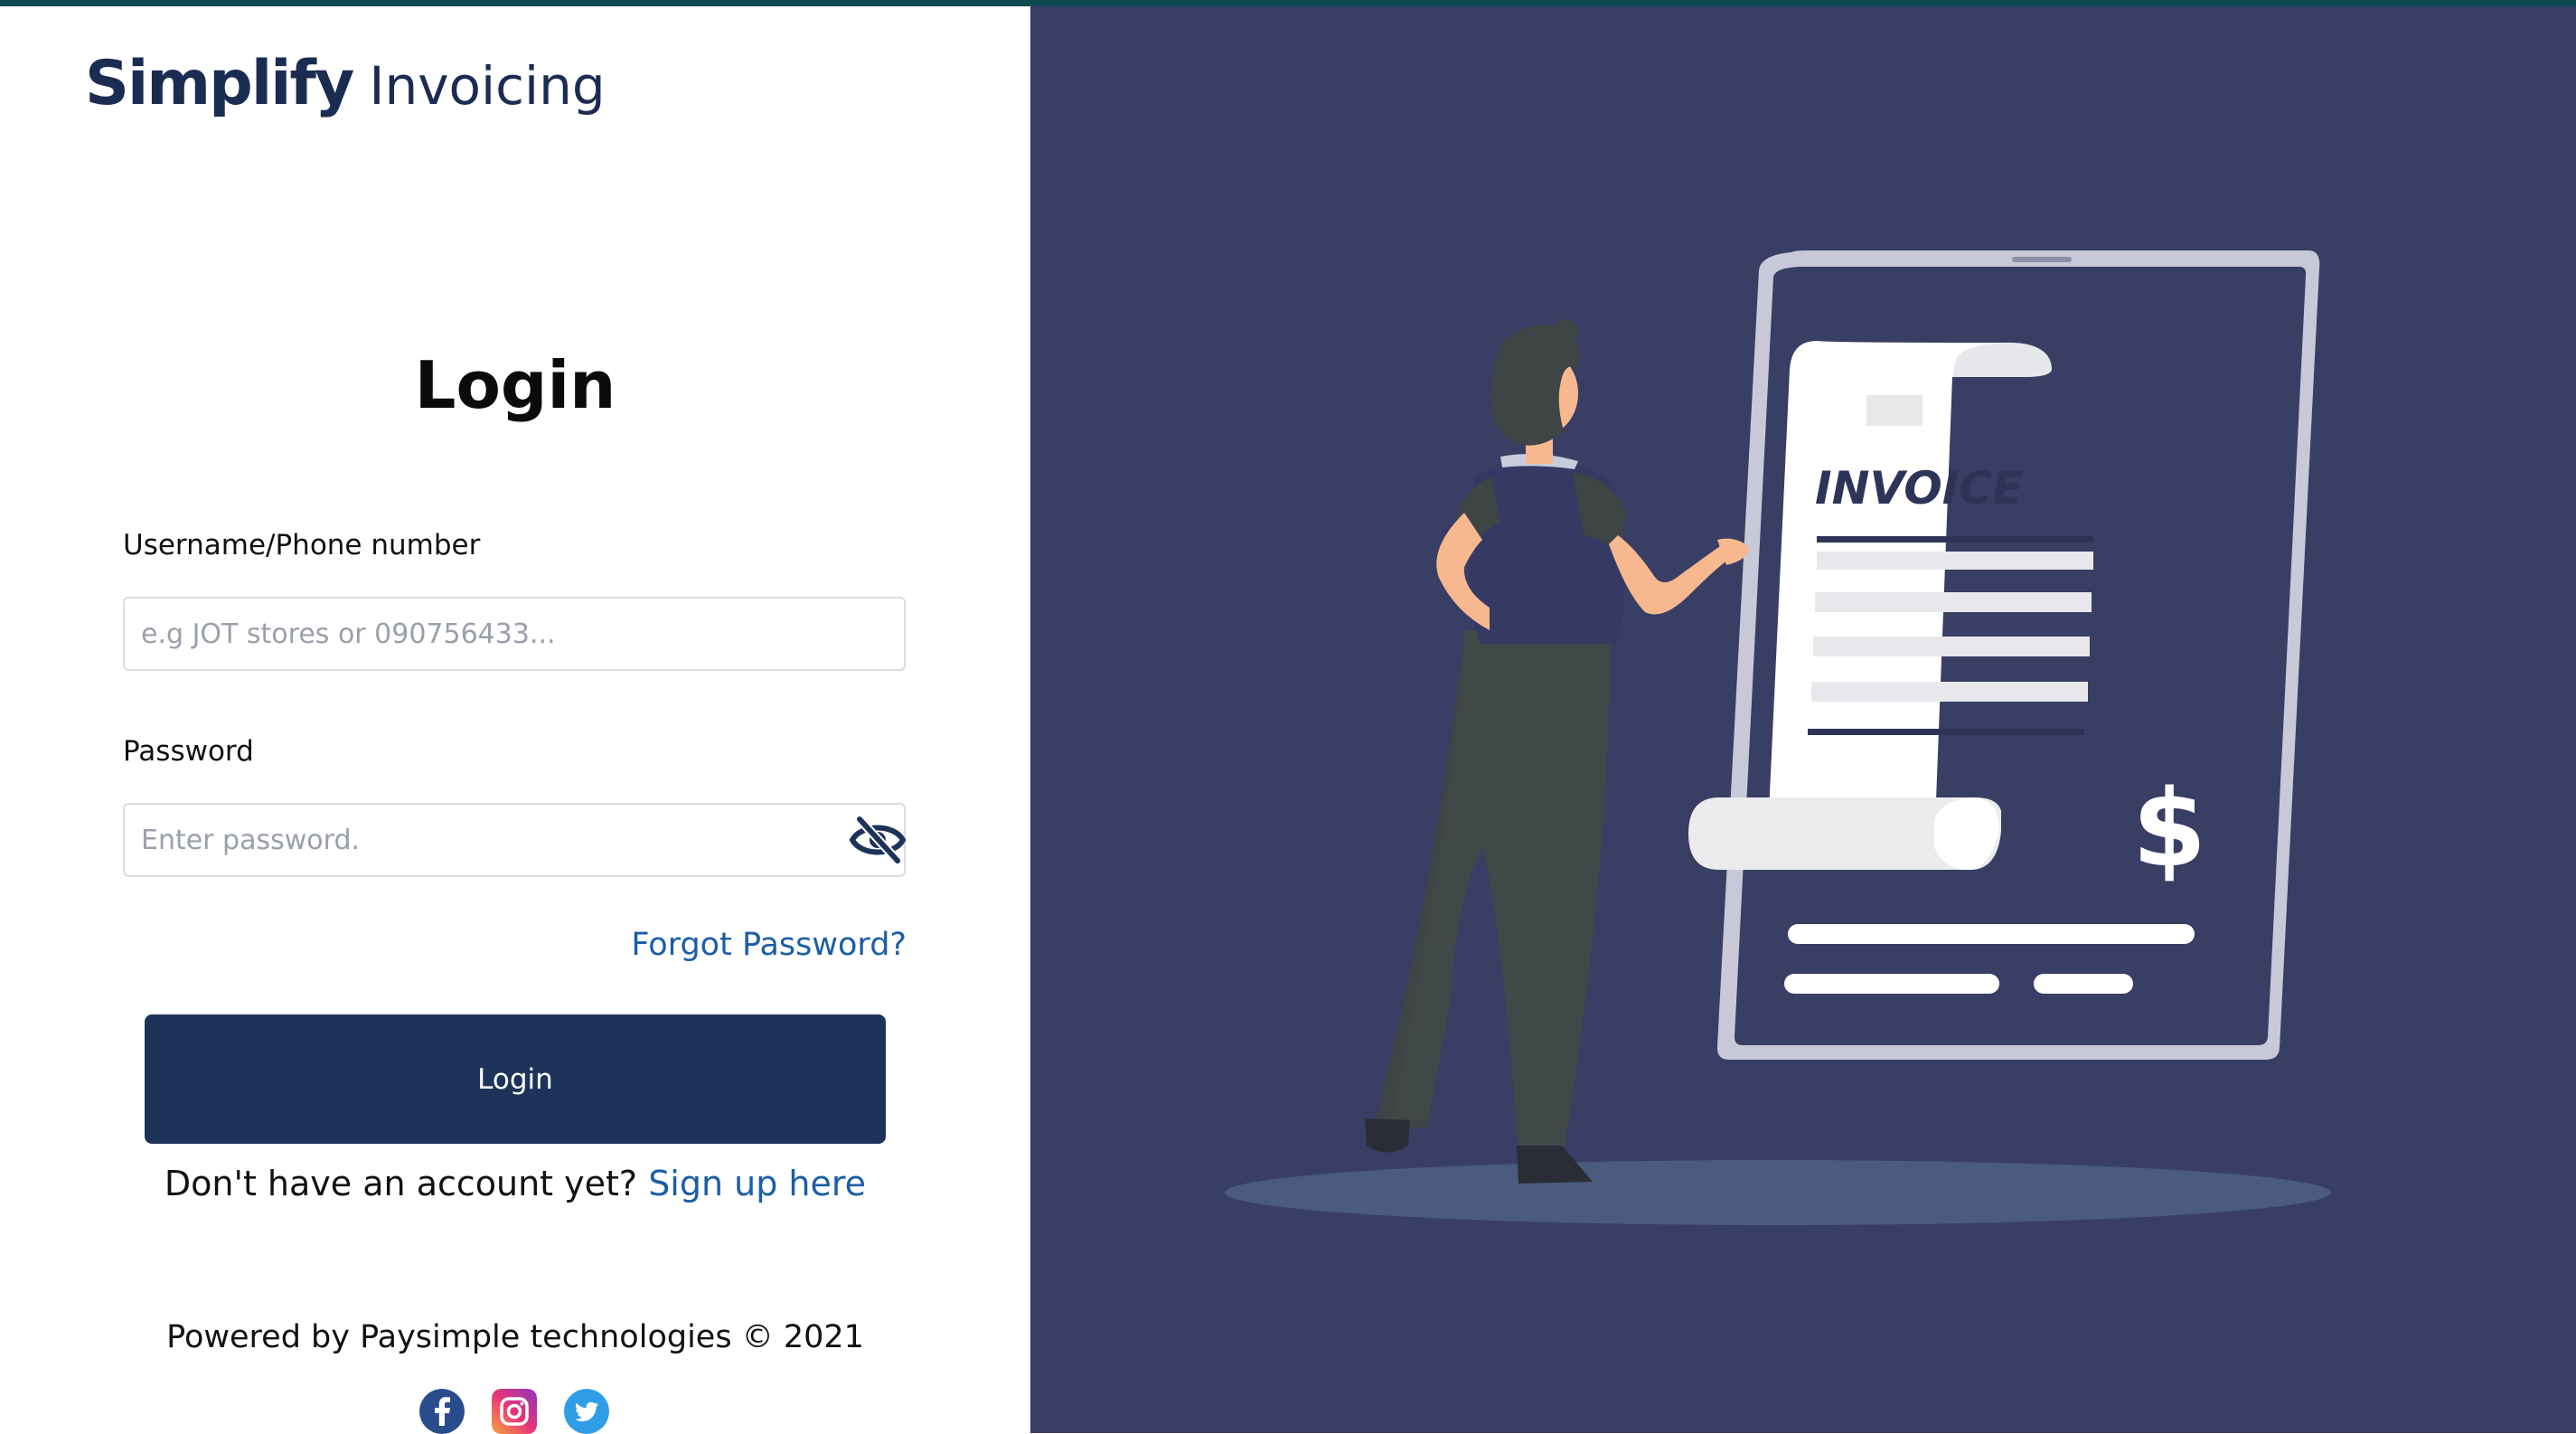  What do you see at coordinates (302, 545) in the screenshot?
I see `username-label: Username/Phone number` at bounding box center [302, 545].